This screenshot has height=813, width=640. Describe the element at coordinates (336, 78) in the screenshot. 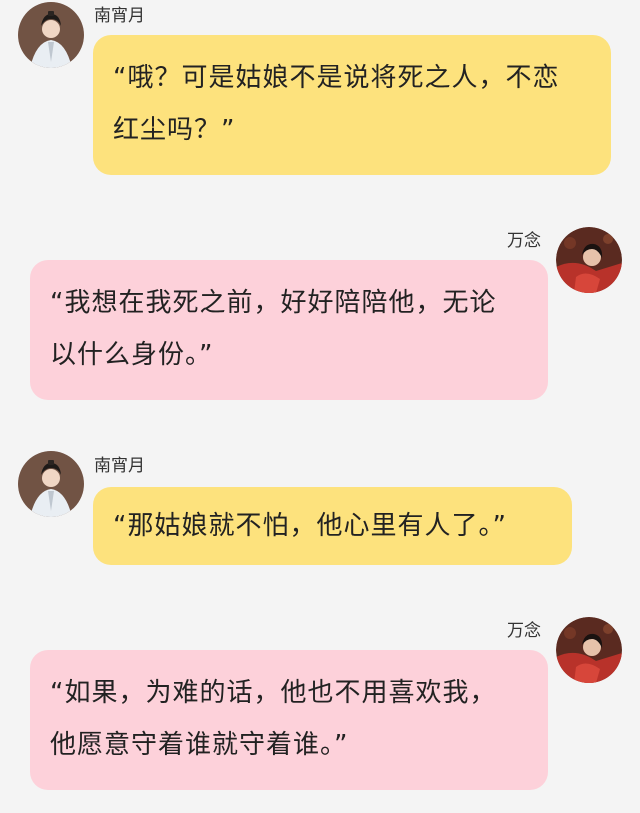

I see `message-text-line: “哦？可是姑娘不是说将死之人，不恋` at that location.